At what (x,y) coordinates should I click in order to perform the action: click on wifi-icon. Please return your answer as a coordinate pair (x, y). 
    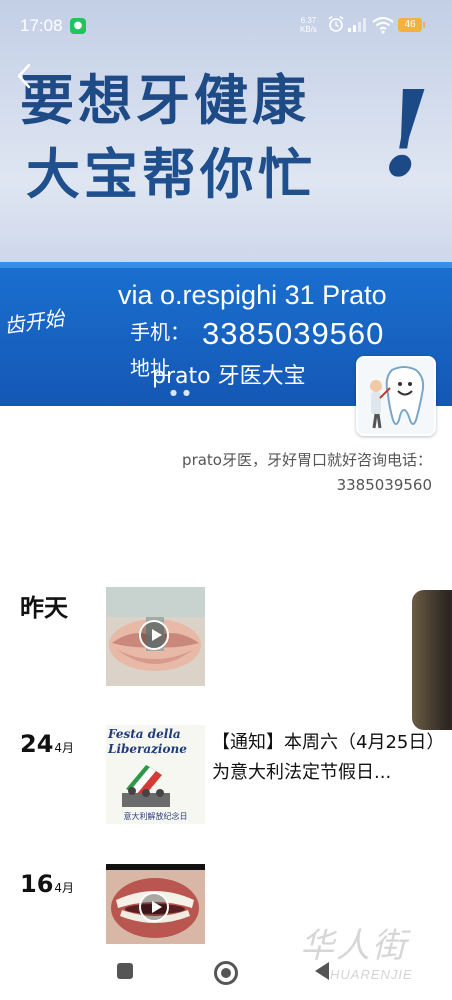
    Looking at the image, I should click on (383, 25).